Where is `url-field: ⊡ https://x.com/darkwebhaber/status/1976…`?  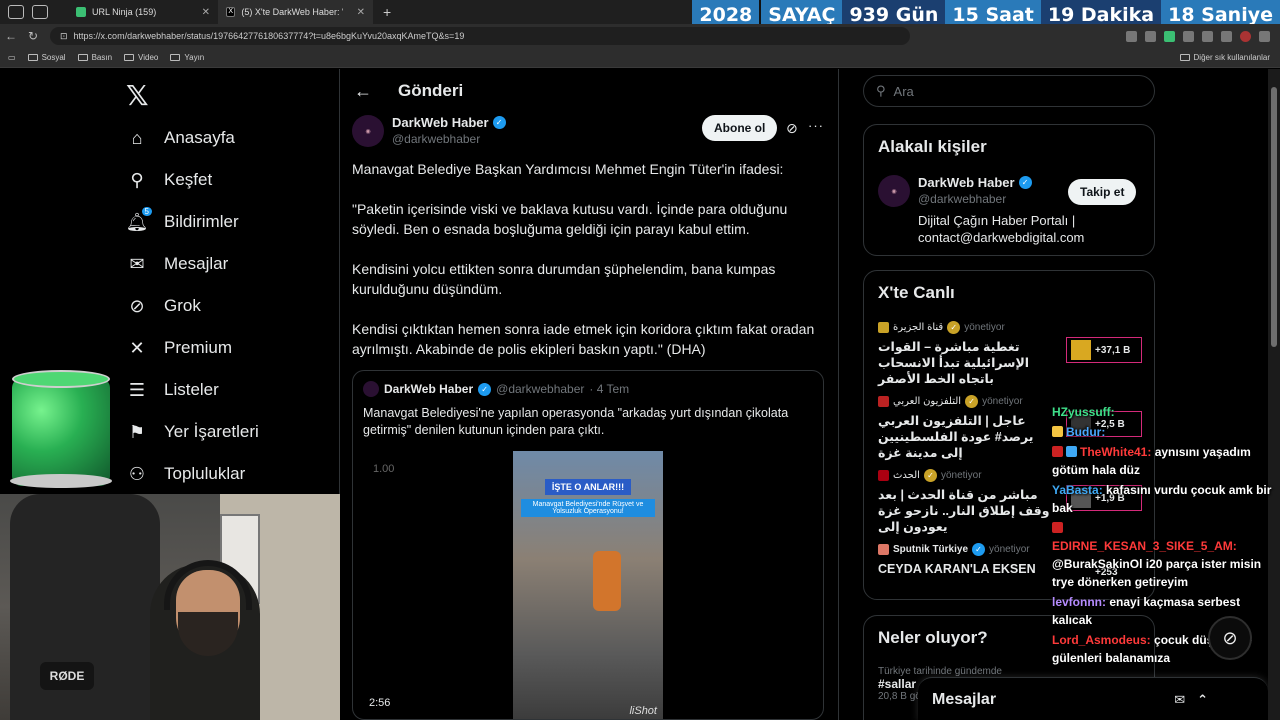
url-field: ⊡ https://x.com/darkwebhaber/status/1976… is located at coordinates (480, 36).